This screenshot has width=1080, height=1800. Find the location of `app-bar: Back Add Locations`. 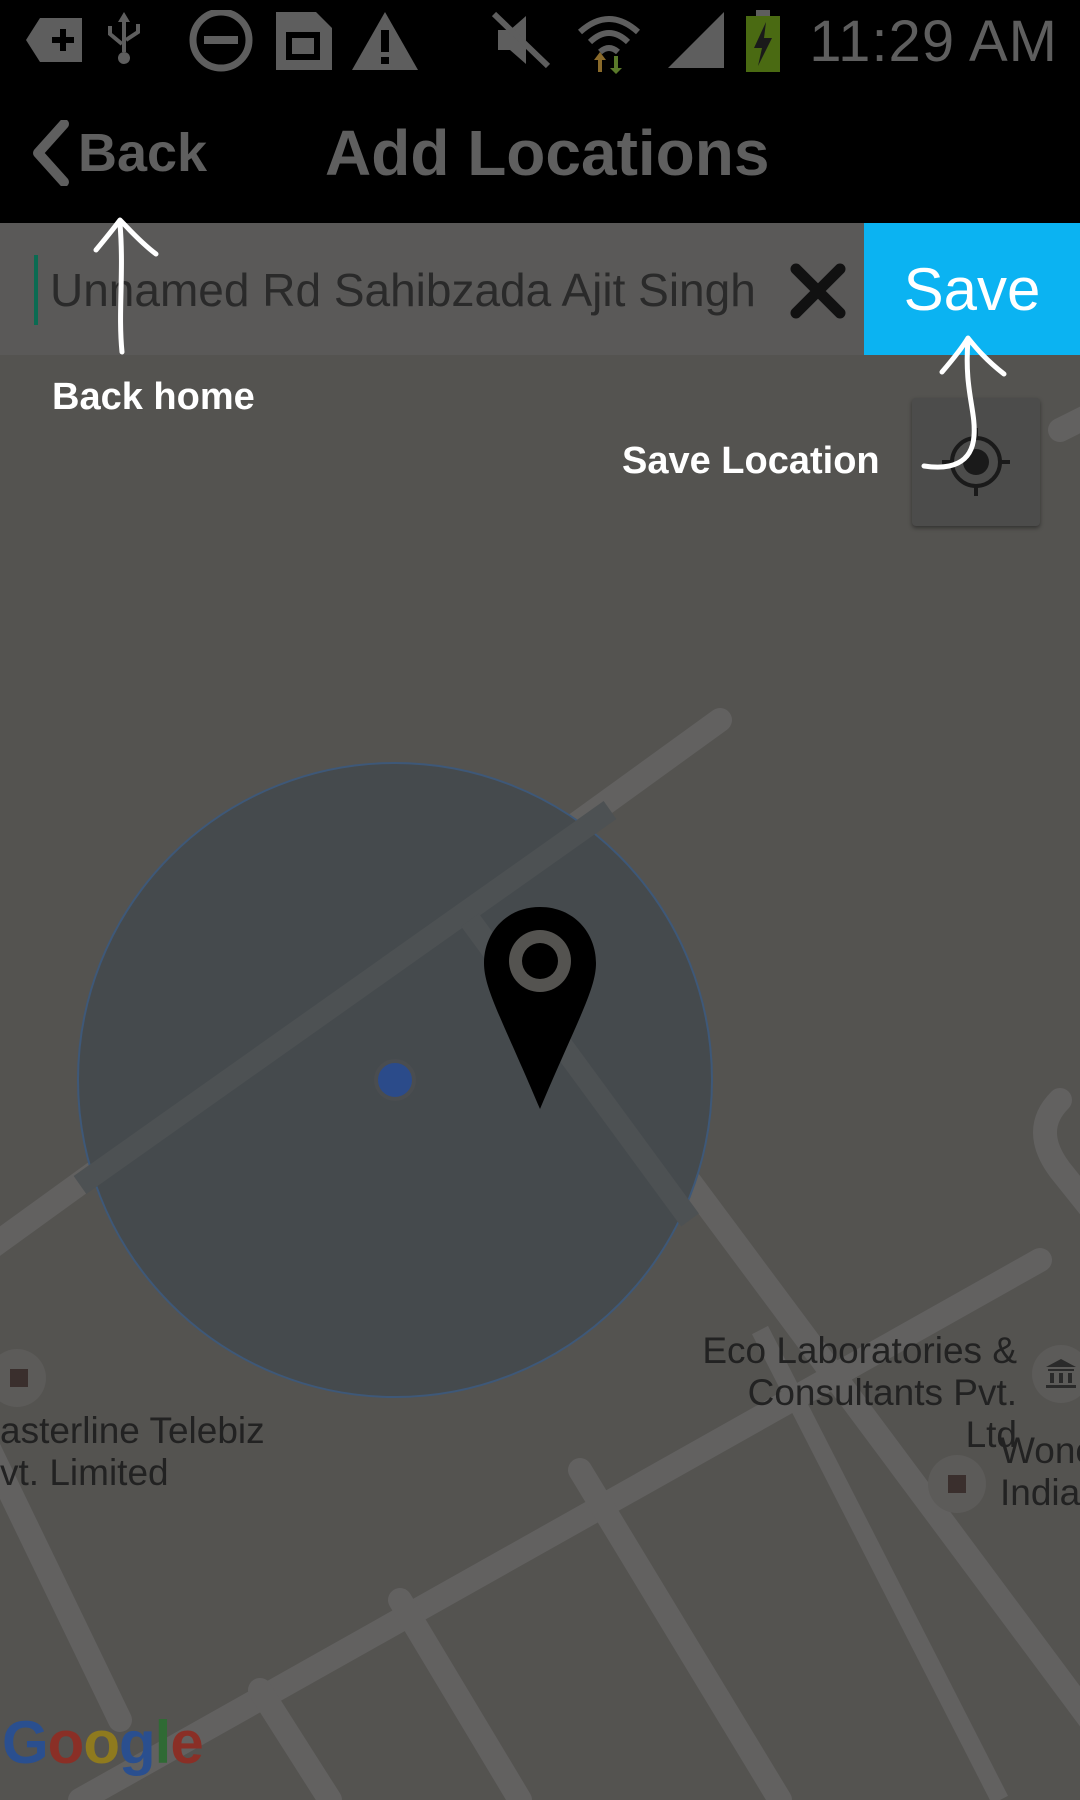

app-bar: Back Add Locations is located at coordinates (540, 151).